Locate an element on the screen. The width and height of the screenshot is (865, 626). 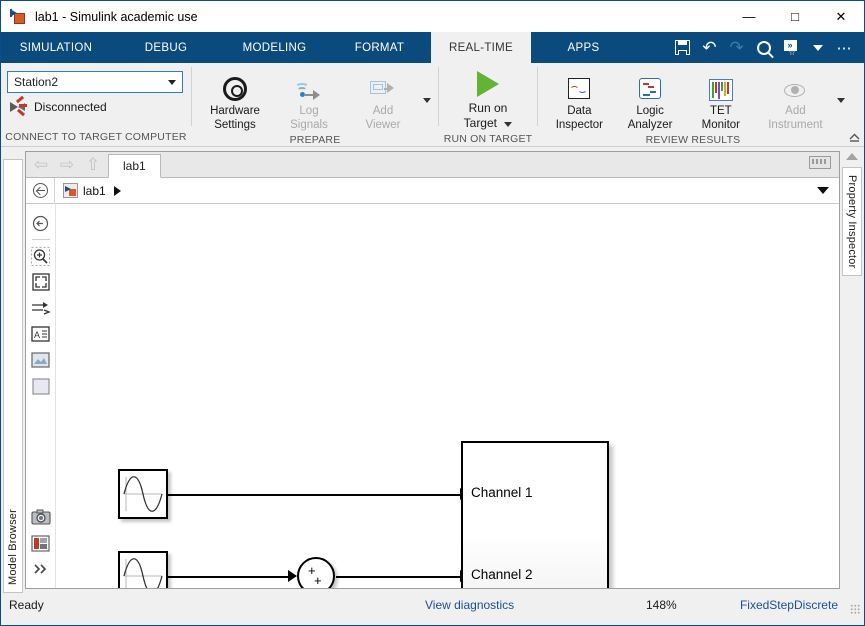
run-on-target-button: Run on Target is located at coordinates (488, 101).